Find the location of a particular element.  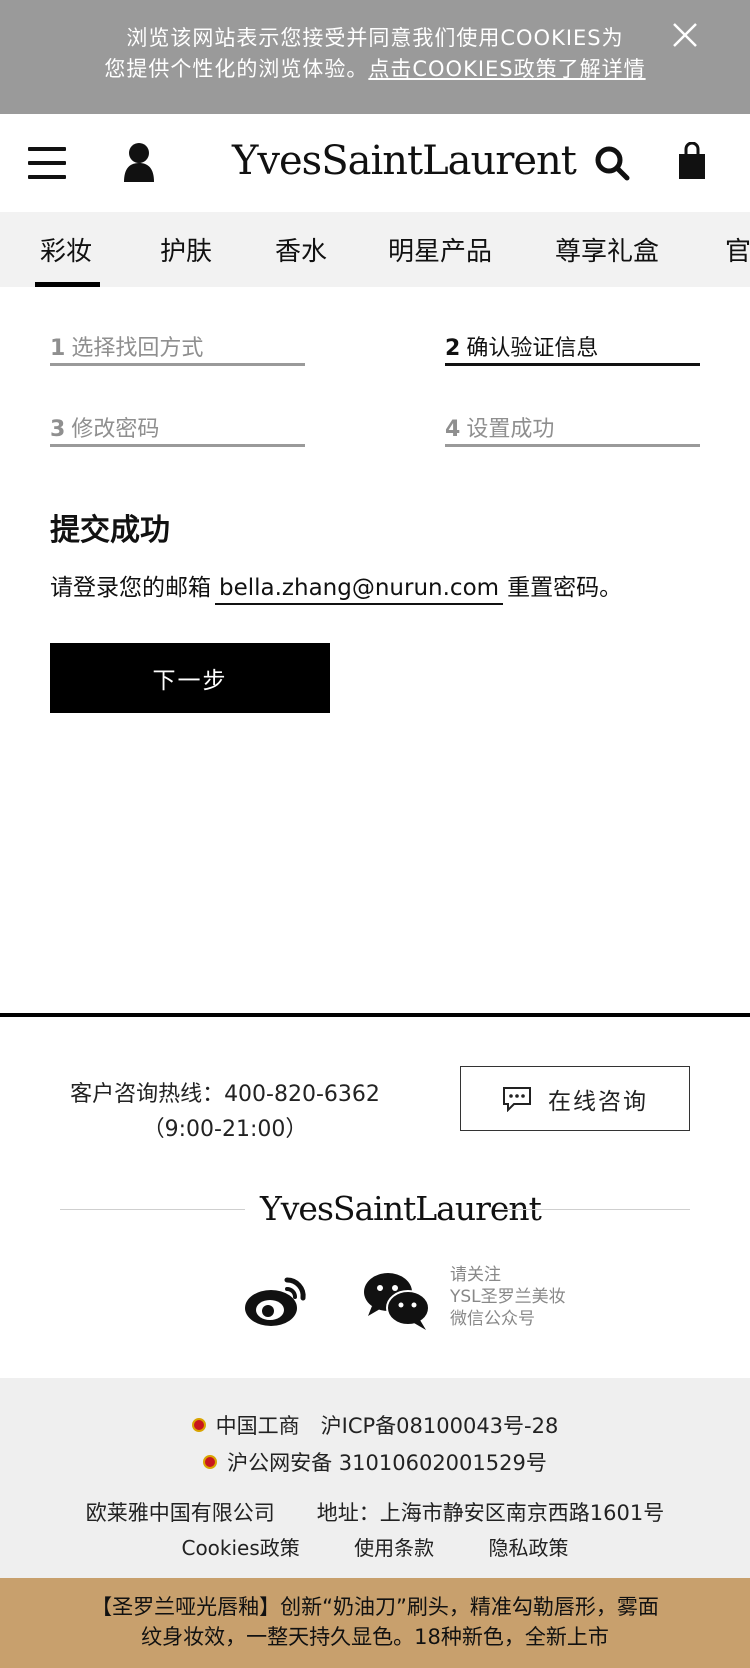

hotline-number: 客户咨询热线：400-820-6362 is located at coordinates (225, 1094).